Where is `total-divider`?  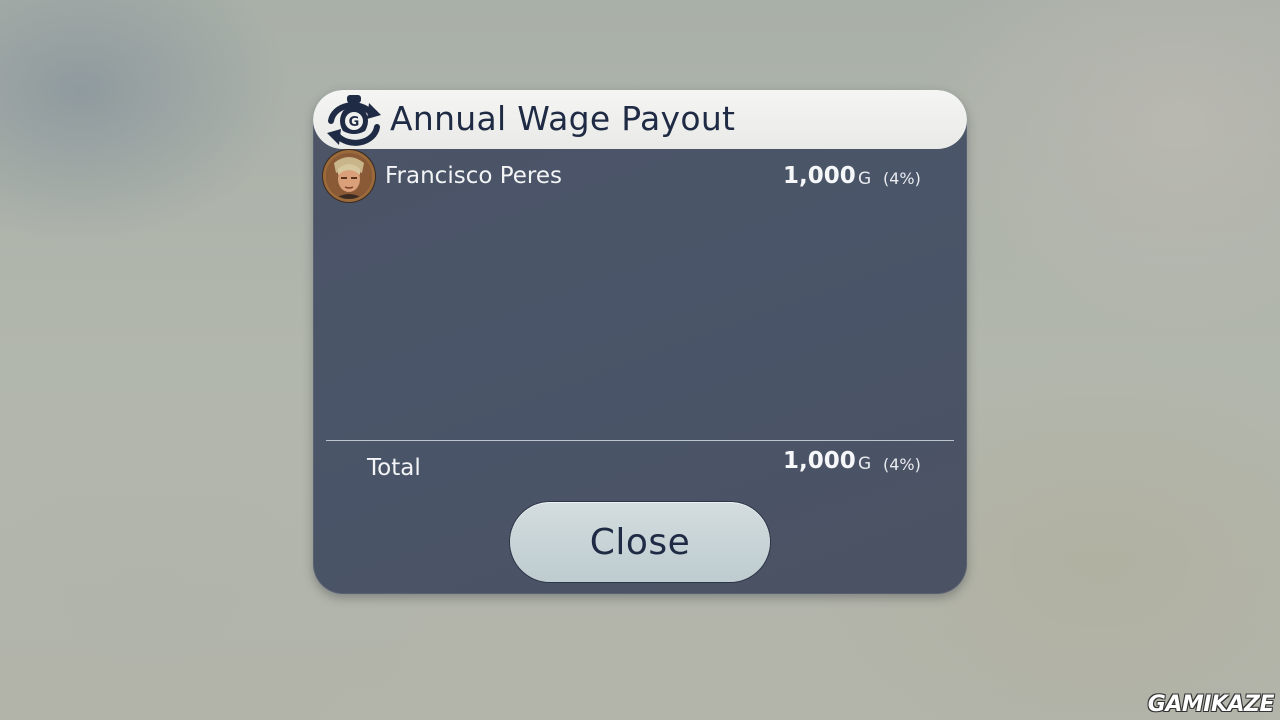
total-divider is located at coordinates (640, 440).